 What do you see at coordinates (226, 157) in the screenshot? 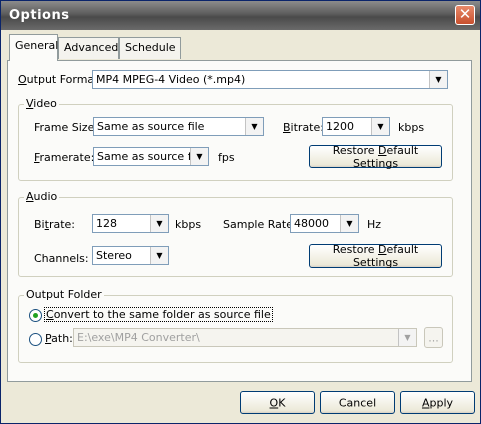
I see `framerate-unit: fps` at bounding box center [226, 157].